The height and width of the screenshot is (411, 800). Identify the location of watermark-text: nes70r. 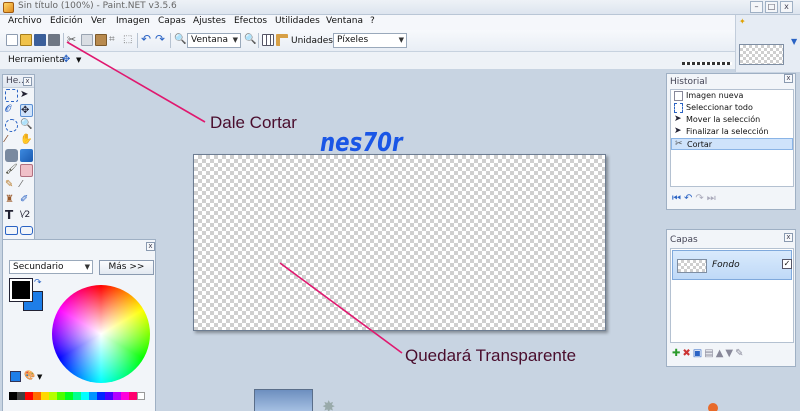
(361, 143).